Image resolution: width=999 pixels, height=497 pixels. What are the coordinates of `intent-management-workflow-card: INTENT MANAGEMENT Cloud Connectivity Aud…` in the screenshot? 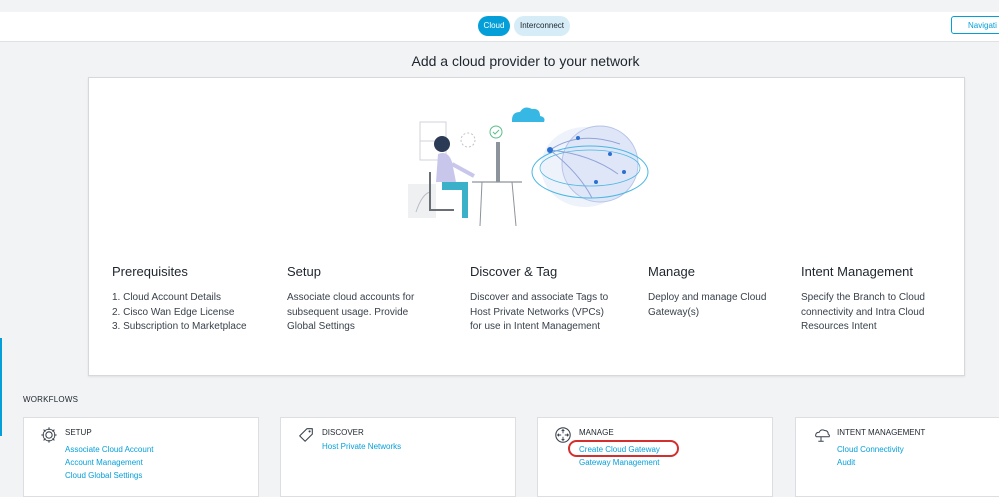 It's located at (897, 457).